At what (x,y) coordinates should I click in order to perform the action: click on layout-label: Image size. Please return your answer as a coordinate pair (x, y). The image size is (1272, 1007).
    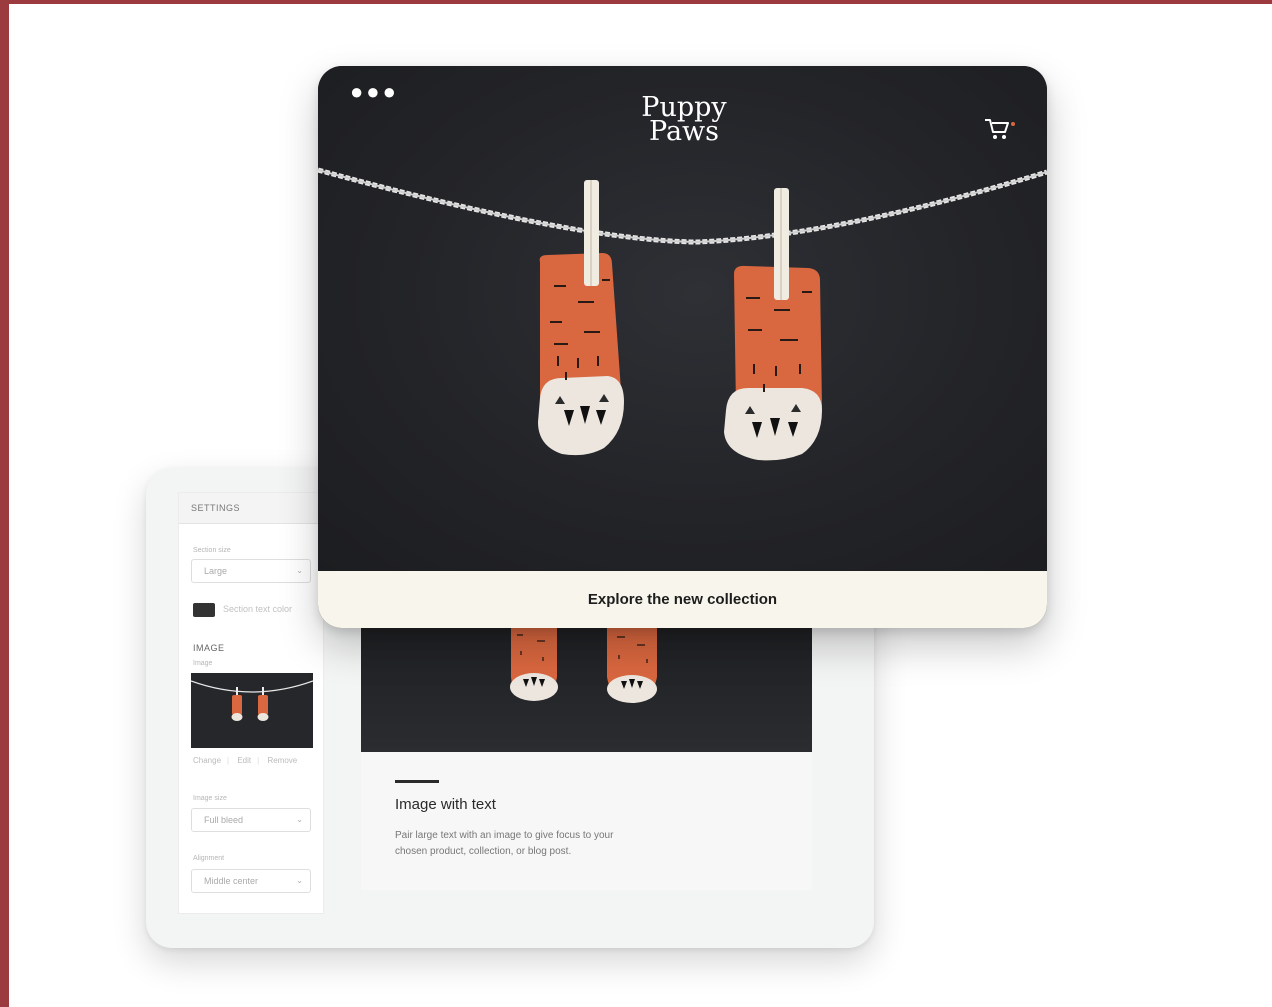
    Looking at the image, I should click on (210, 798).